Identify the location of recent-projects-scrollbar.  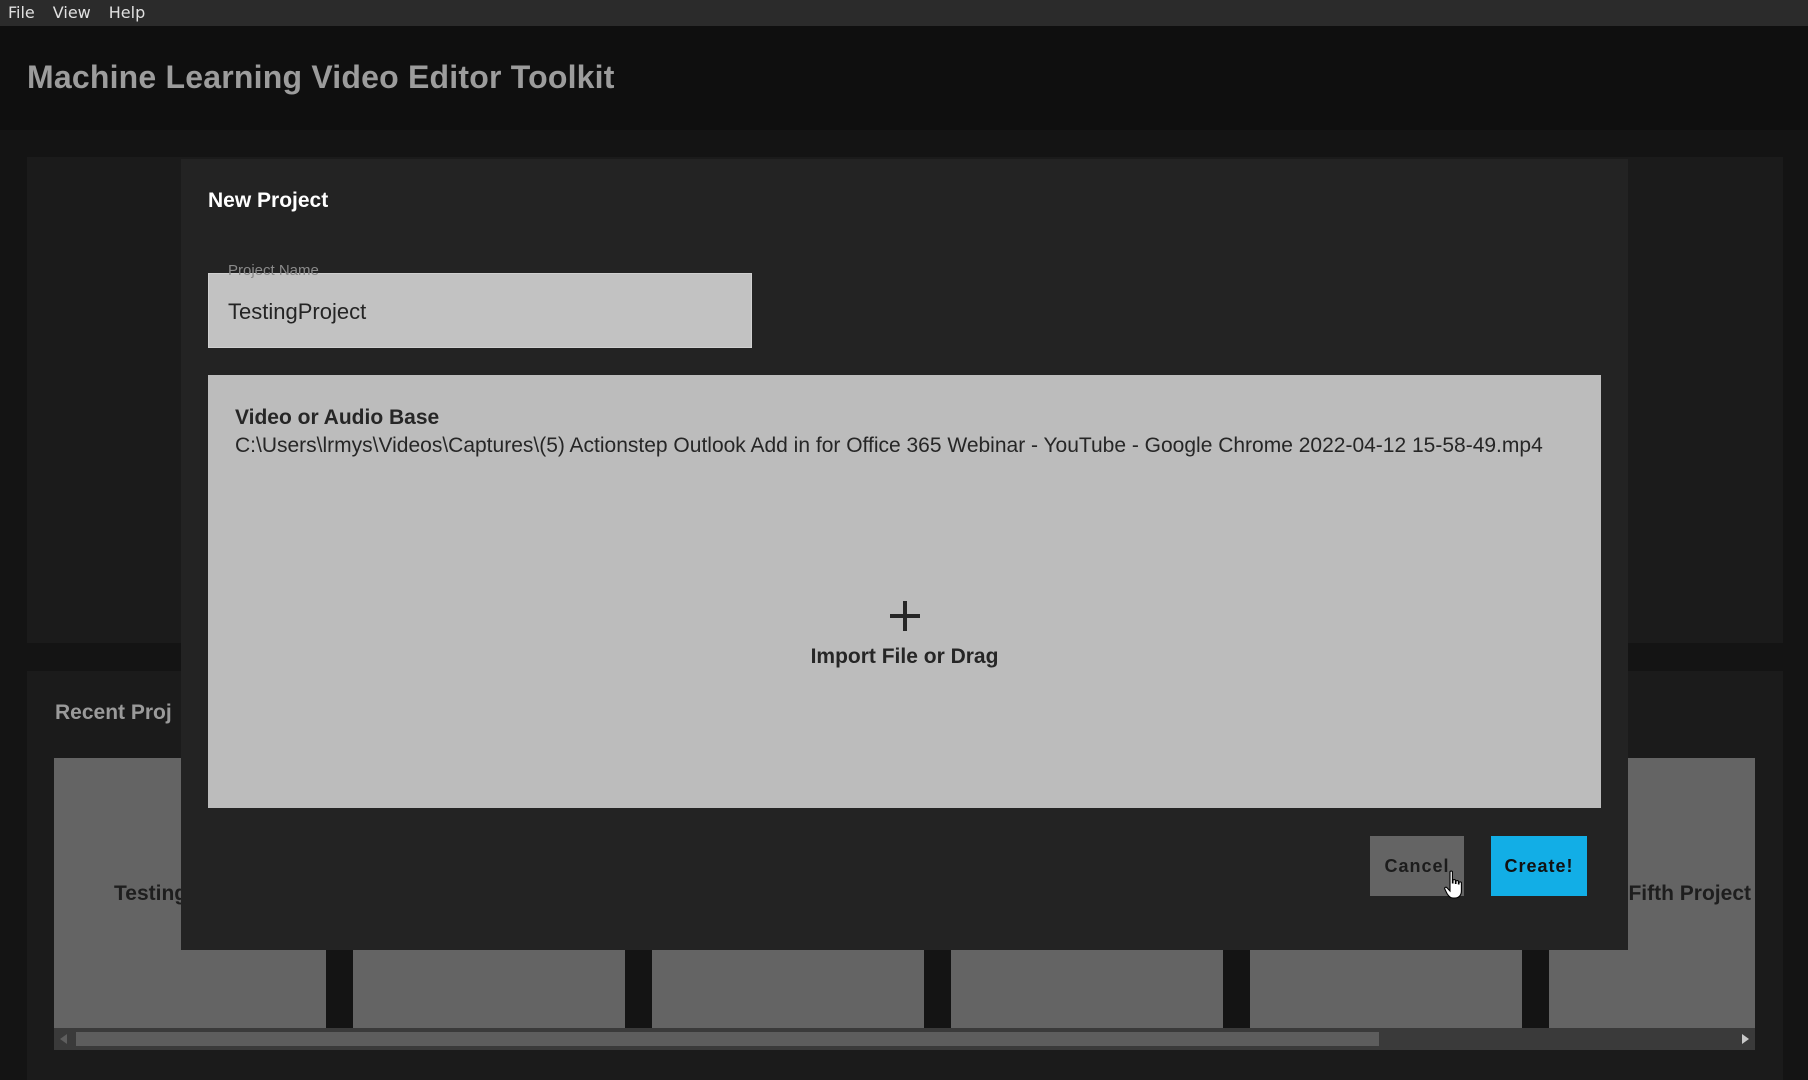
(904, 1039).